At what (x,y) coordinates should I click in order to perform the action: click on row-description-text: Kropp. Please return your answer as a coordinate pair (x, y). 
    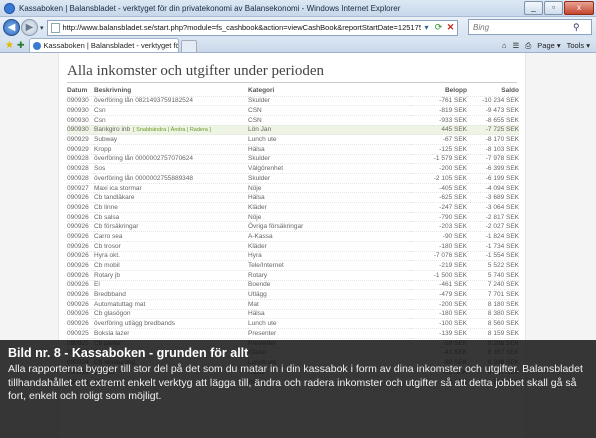
    Looking at the image, I should click on (103, 149).